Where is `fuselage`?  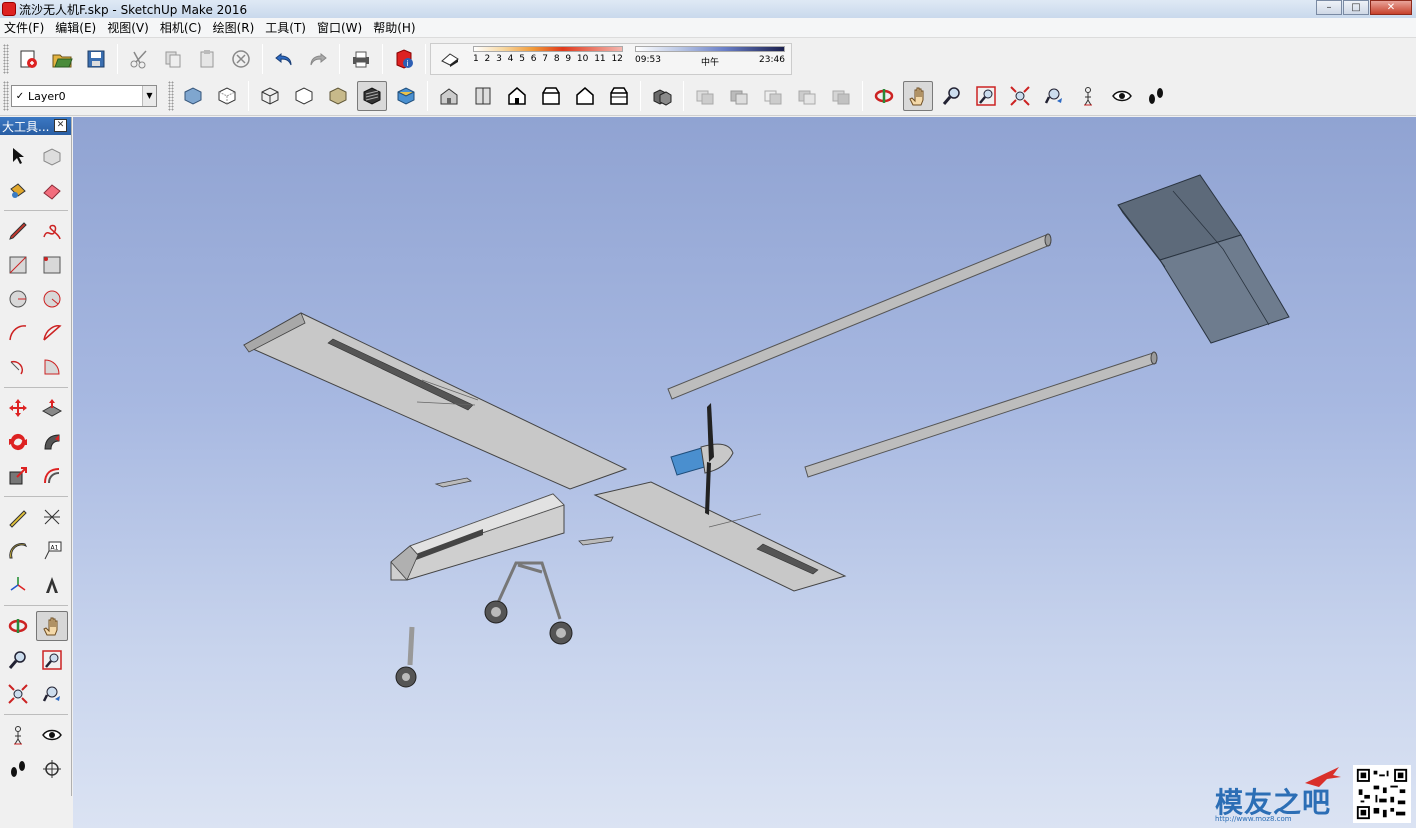
fuselage is located at coordinates (477, 537).